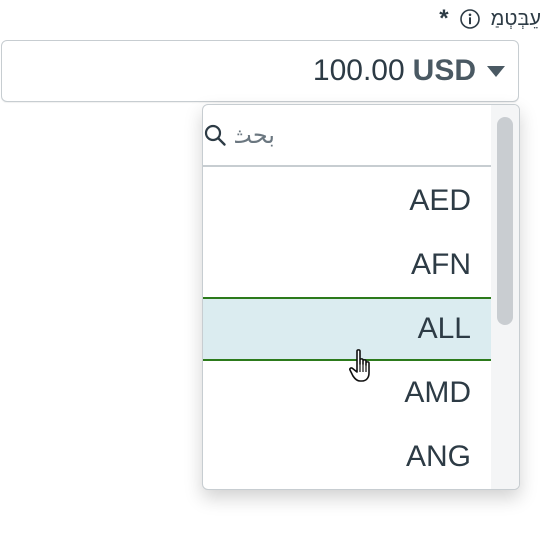 The image size is (553, 546). Describe the element at coordinates (358, 70) in the screenshot. I see `amount-value: 100.00` at that location.